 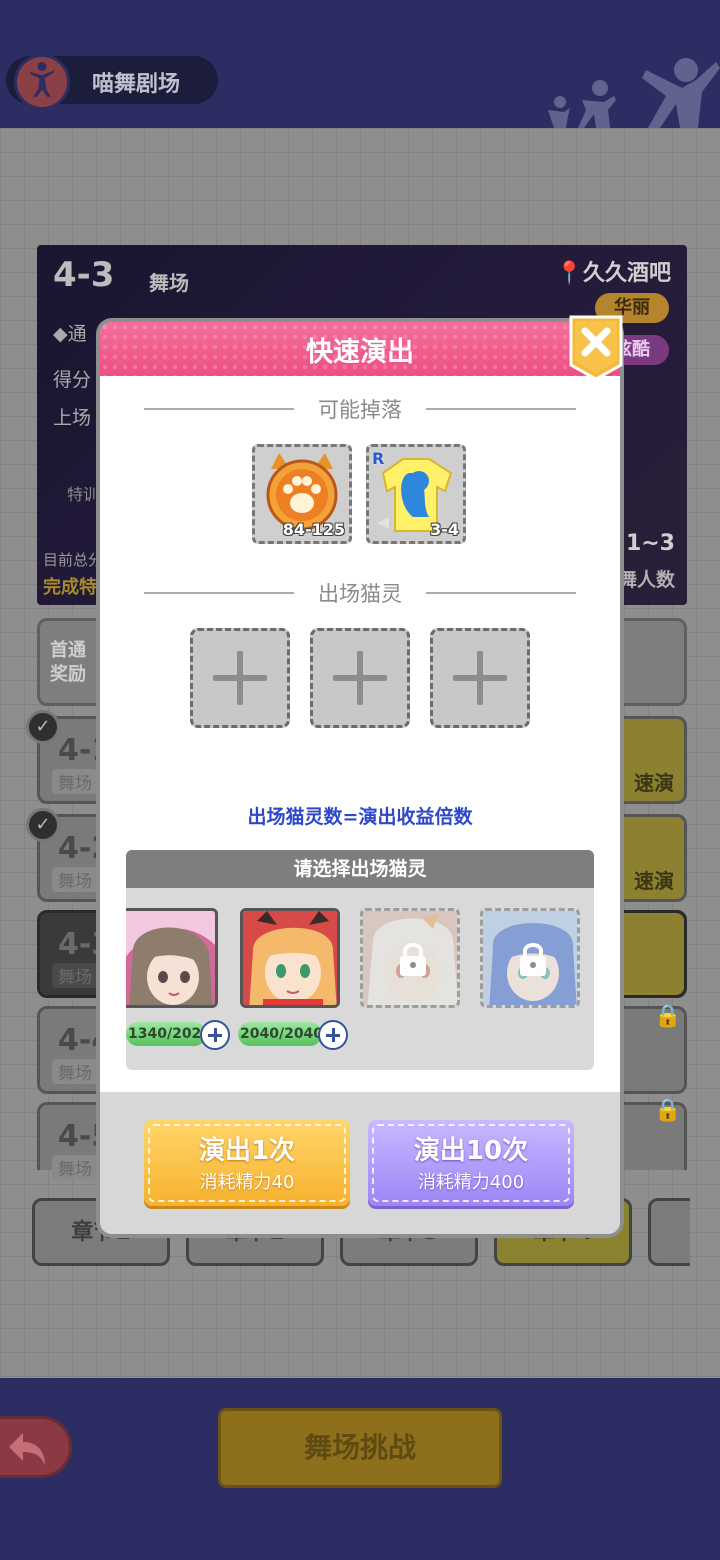 I want to click on first-clear-reward-label: 首通奖励, so click(x=68, y=662).